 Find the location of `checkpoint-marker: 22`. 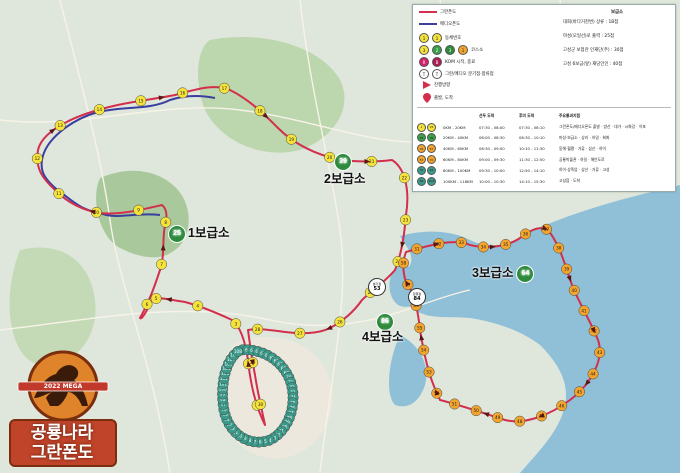

checkpoint-marker: 22 is located at coordinates (404, 178).